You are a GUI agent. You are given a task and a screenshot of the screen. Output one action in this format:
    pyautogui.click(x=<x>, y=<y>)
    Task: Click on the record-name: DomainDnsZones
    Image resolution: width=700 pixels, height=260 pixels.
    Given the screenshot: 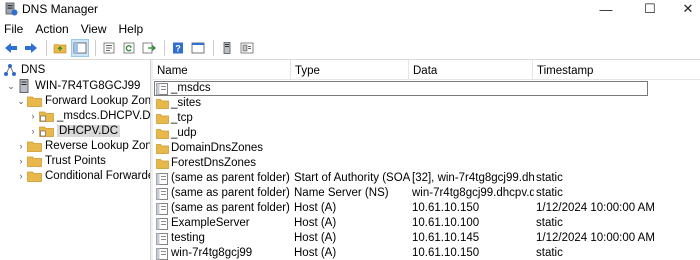 What is the action you would take?
    pyautogui.click(x=217, y=148)
    